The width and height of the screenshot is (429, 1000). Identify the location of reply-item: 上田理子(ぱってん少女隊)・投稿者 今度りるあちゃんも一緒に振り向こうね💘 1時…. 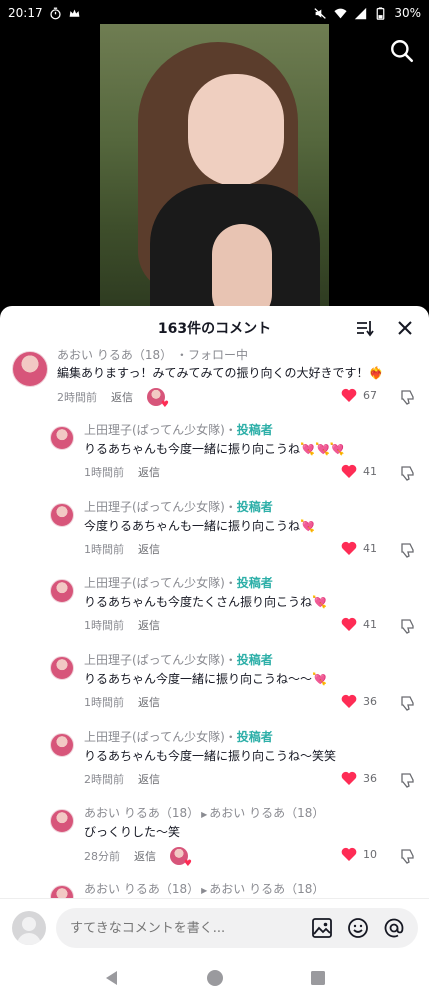
(214, 529).